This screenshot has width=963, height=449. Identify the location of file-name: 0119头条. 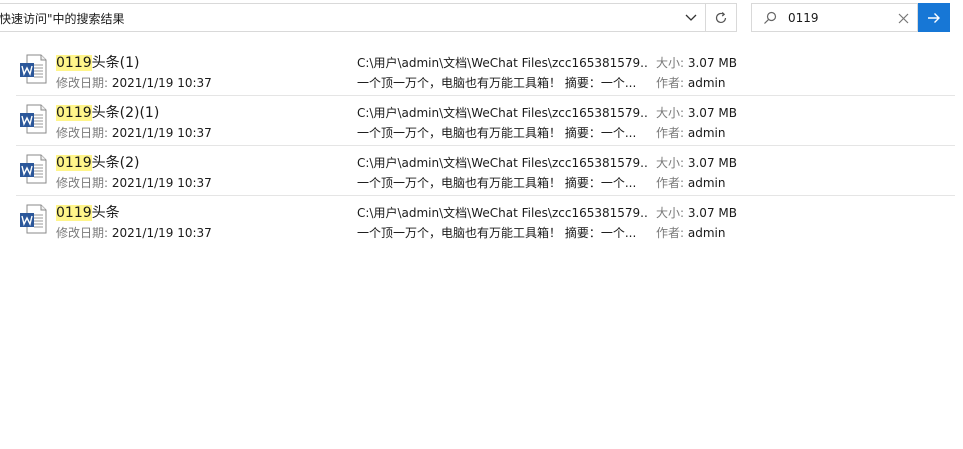
(88, 212).